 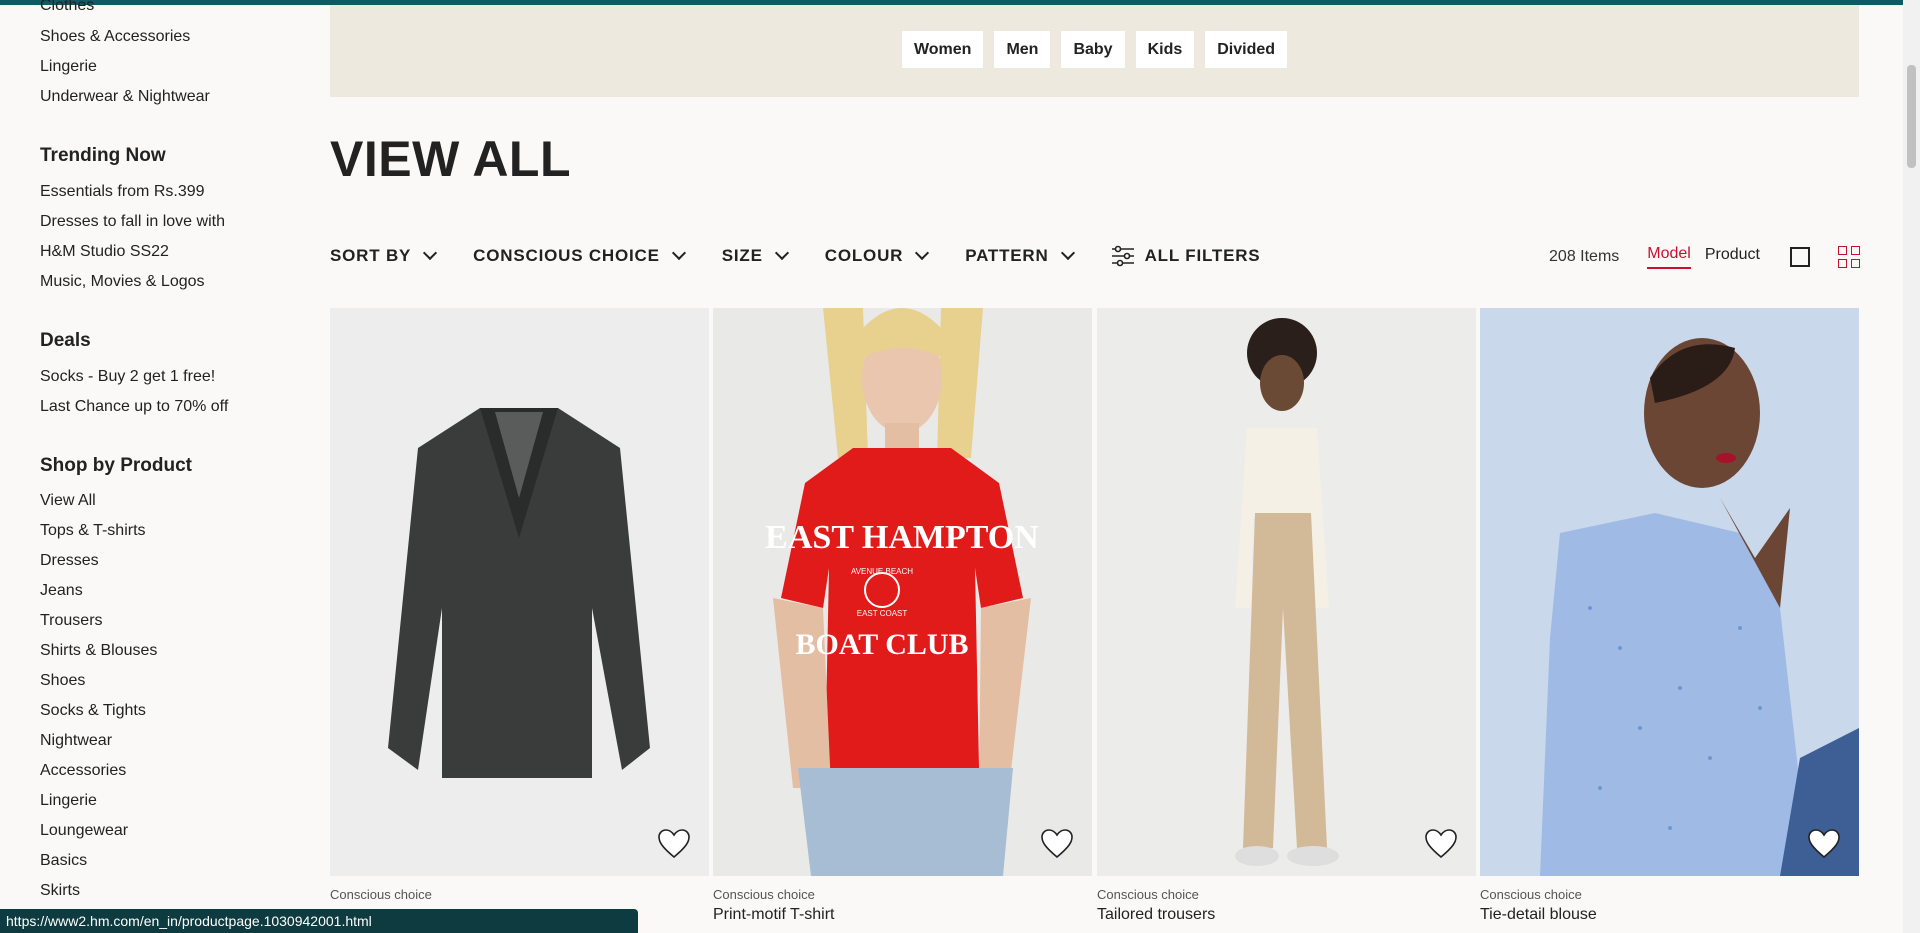 I want to click on conscious-choice-dropdown: CONSCIOUS CHOICE, so click(x=579, y=255).